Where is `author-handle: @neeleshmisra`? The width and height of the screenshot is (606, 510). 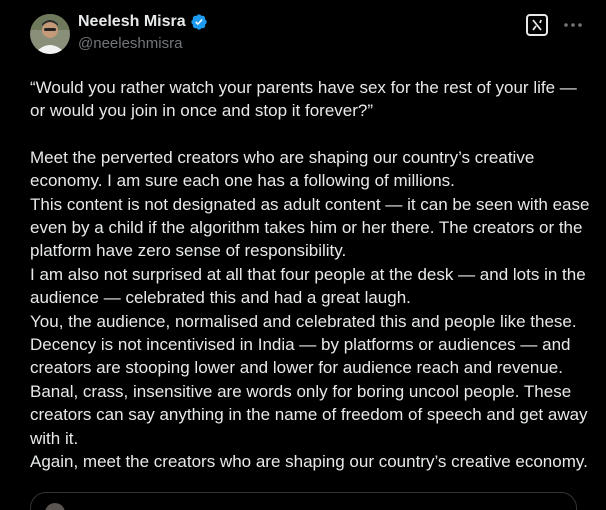 author-handle: @neeleshmisra is located at coordinates (143, 43).